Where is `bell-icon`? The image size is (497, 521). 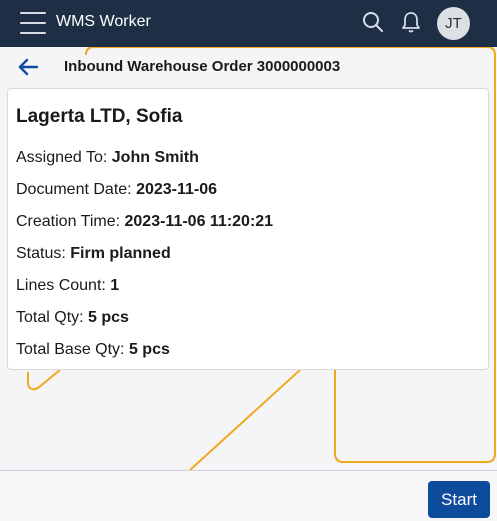
bell-icon is located at coordinates (411, 22).